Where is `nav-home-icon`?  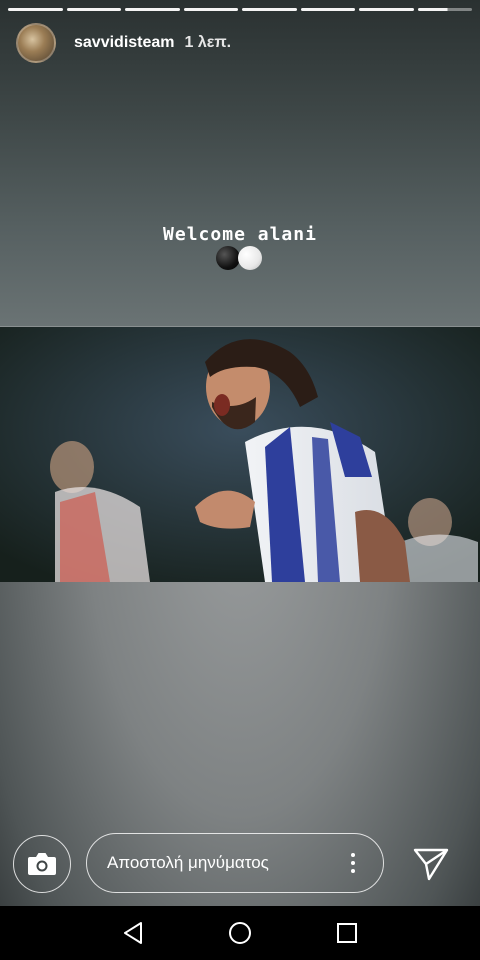
nav-home-icon is located at coordinates (239, 933).